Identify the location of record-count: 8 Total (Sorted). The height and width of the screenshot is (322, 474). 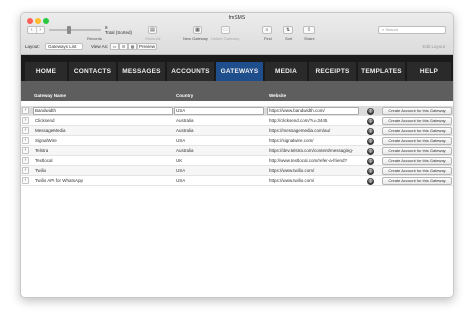
(118, 30).